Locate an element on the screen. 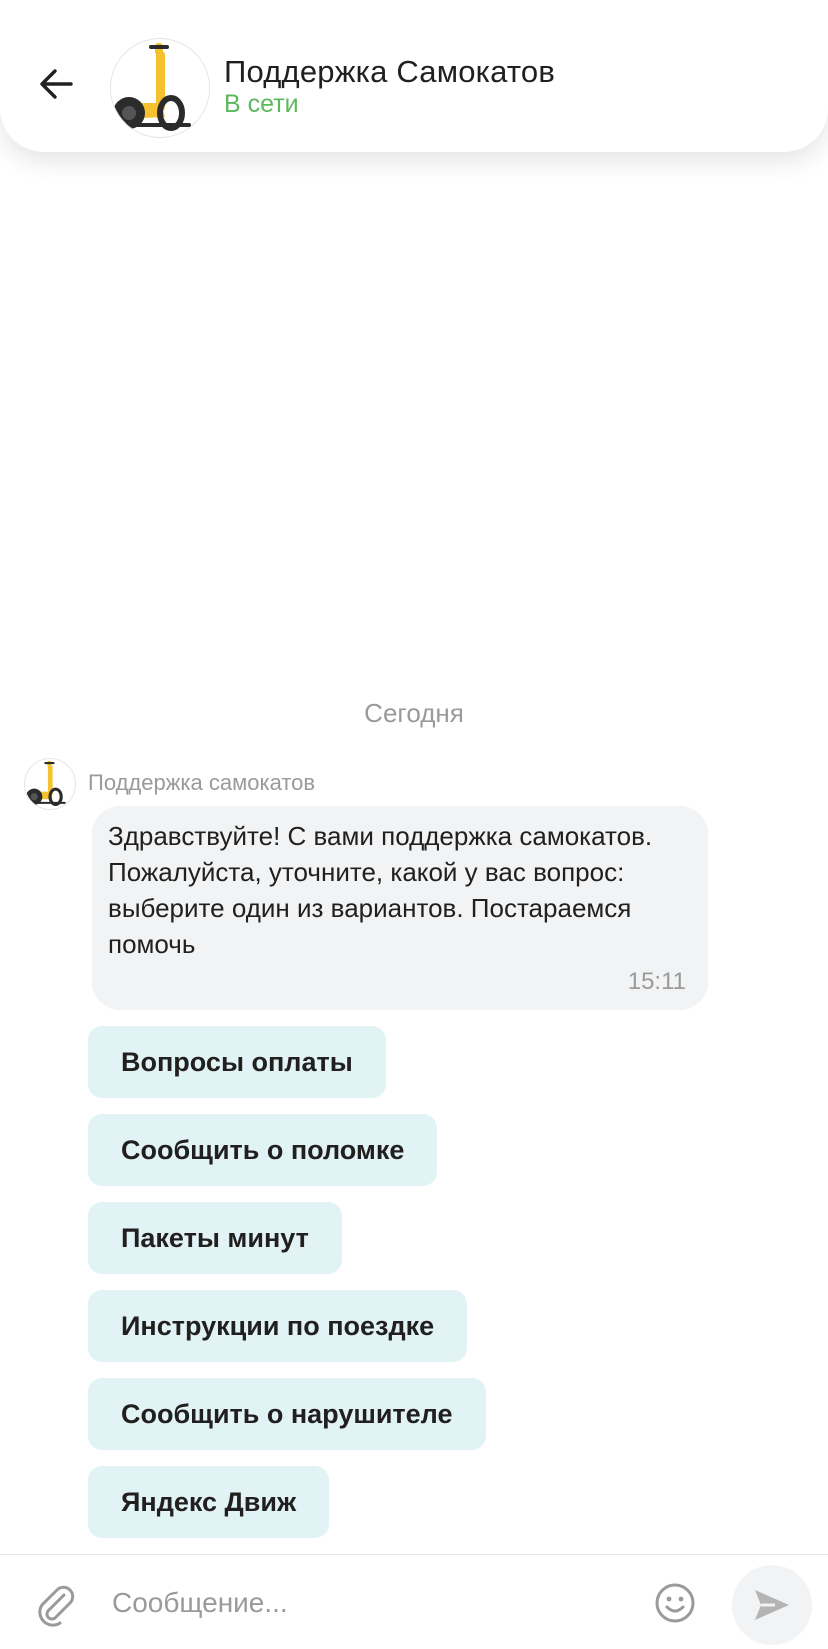  quick-reply-minute-packs: Пакеты минут is located at coordinates (215, 1238).